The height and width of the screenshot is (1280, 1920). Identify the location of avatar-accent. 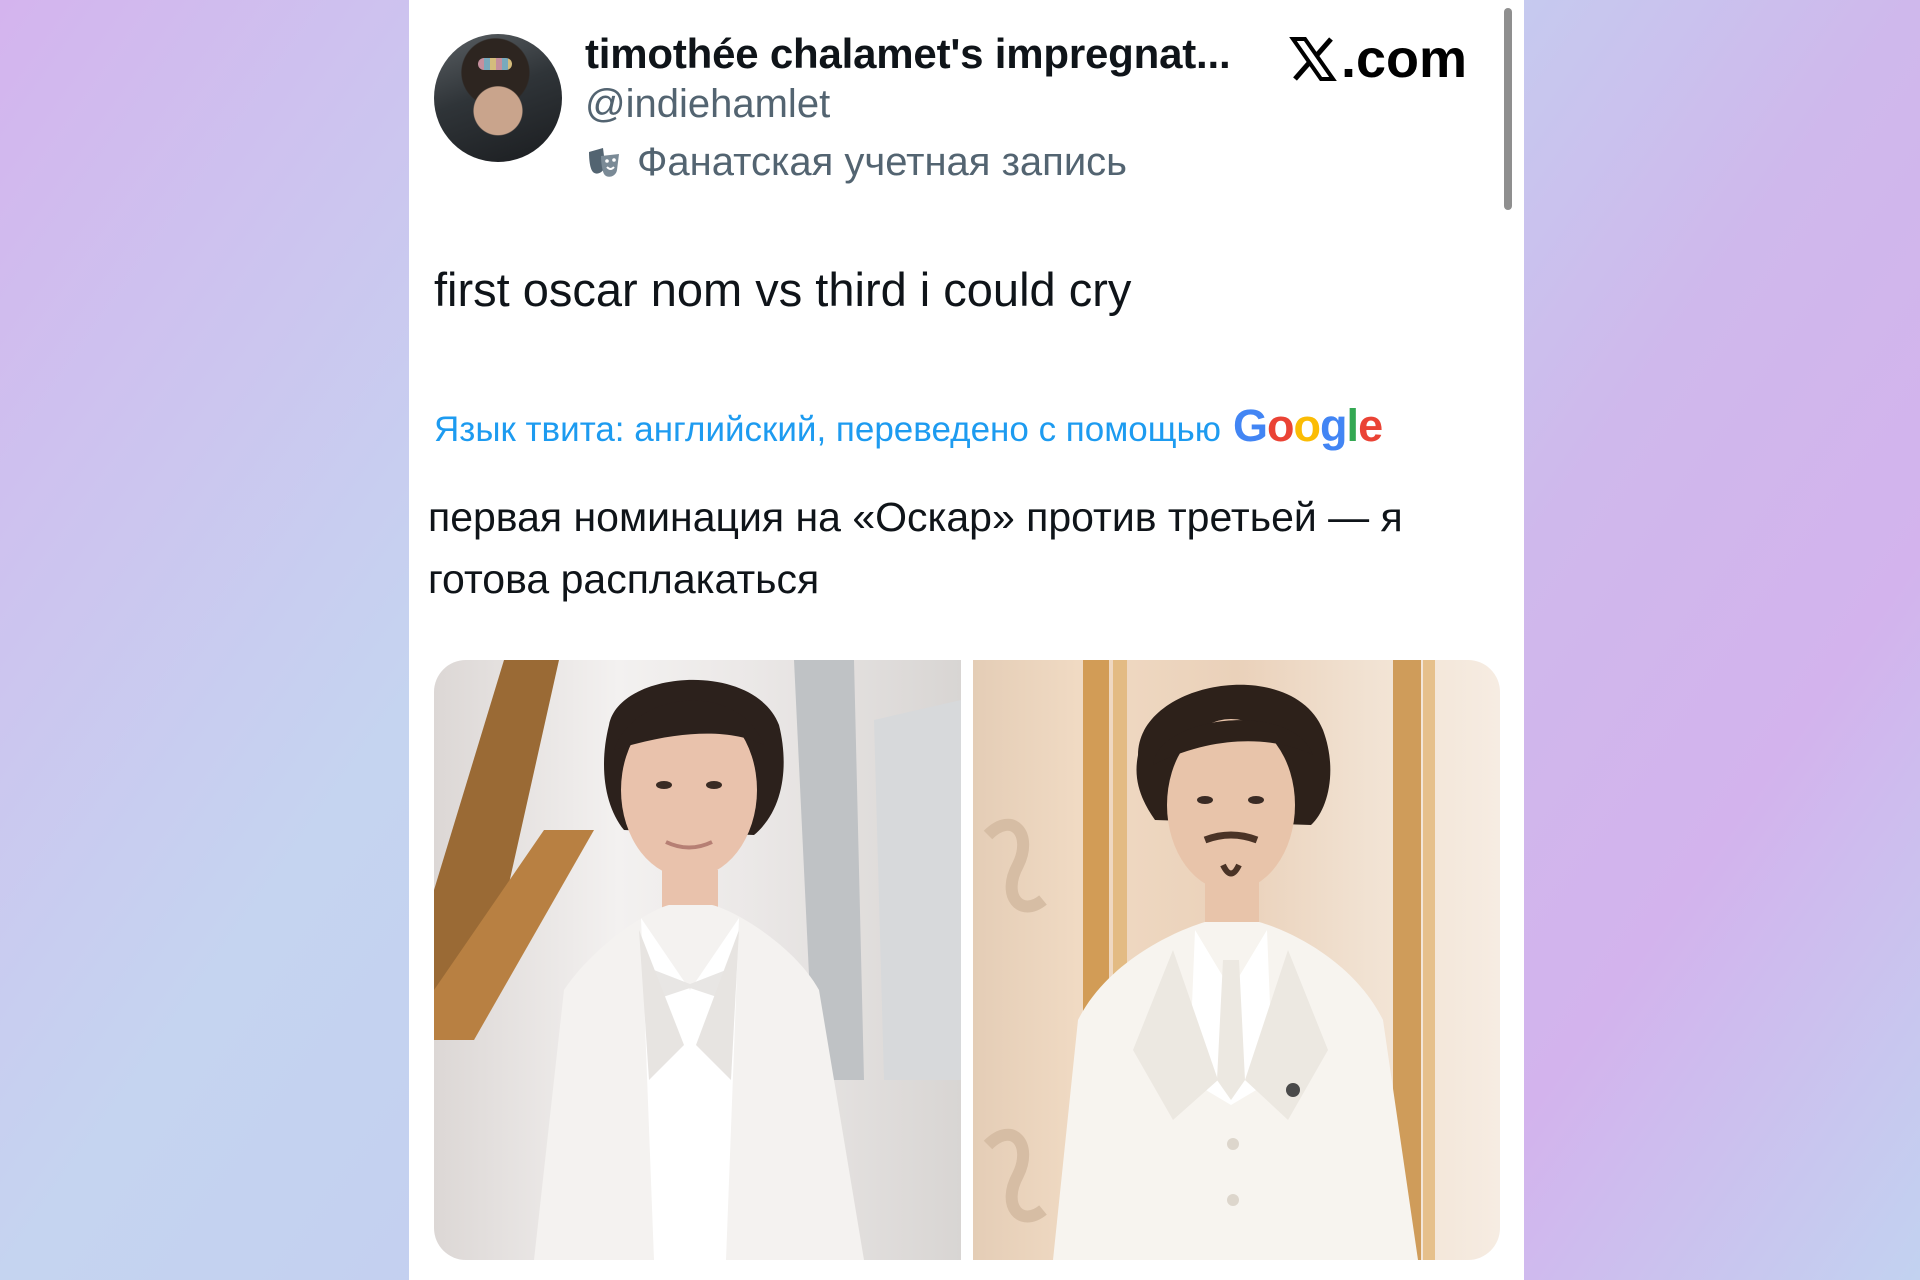
(495, 64).